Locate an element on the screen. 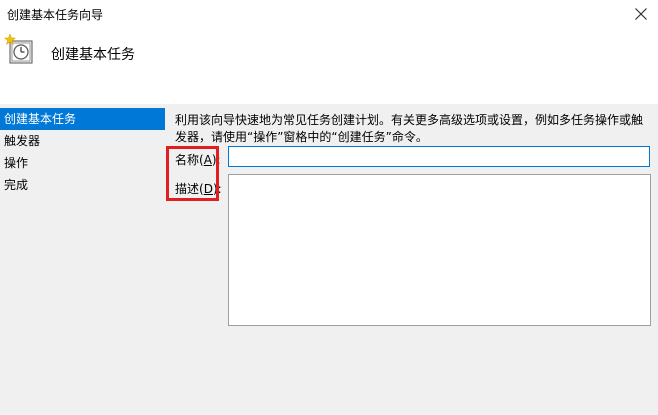 This screenshot has width=658, height=415. name-input is located at coordinates (439, 156).